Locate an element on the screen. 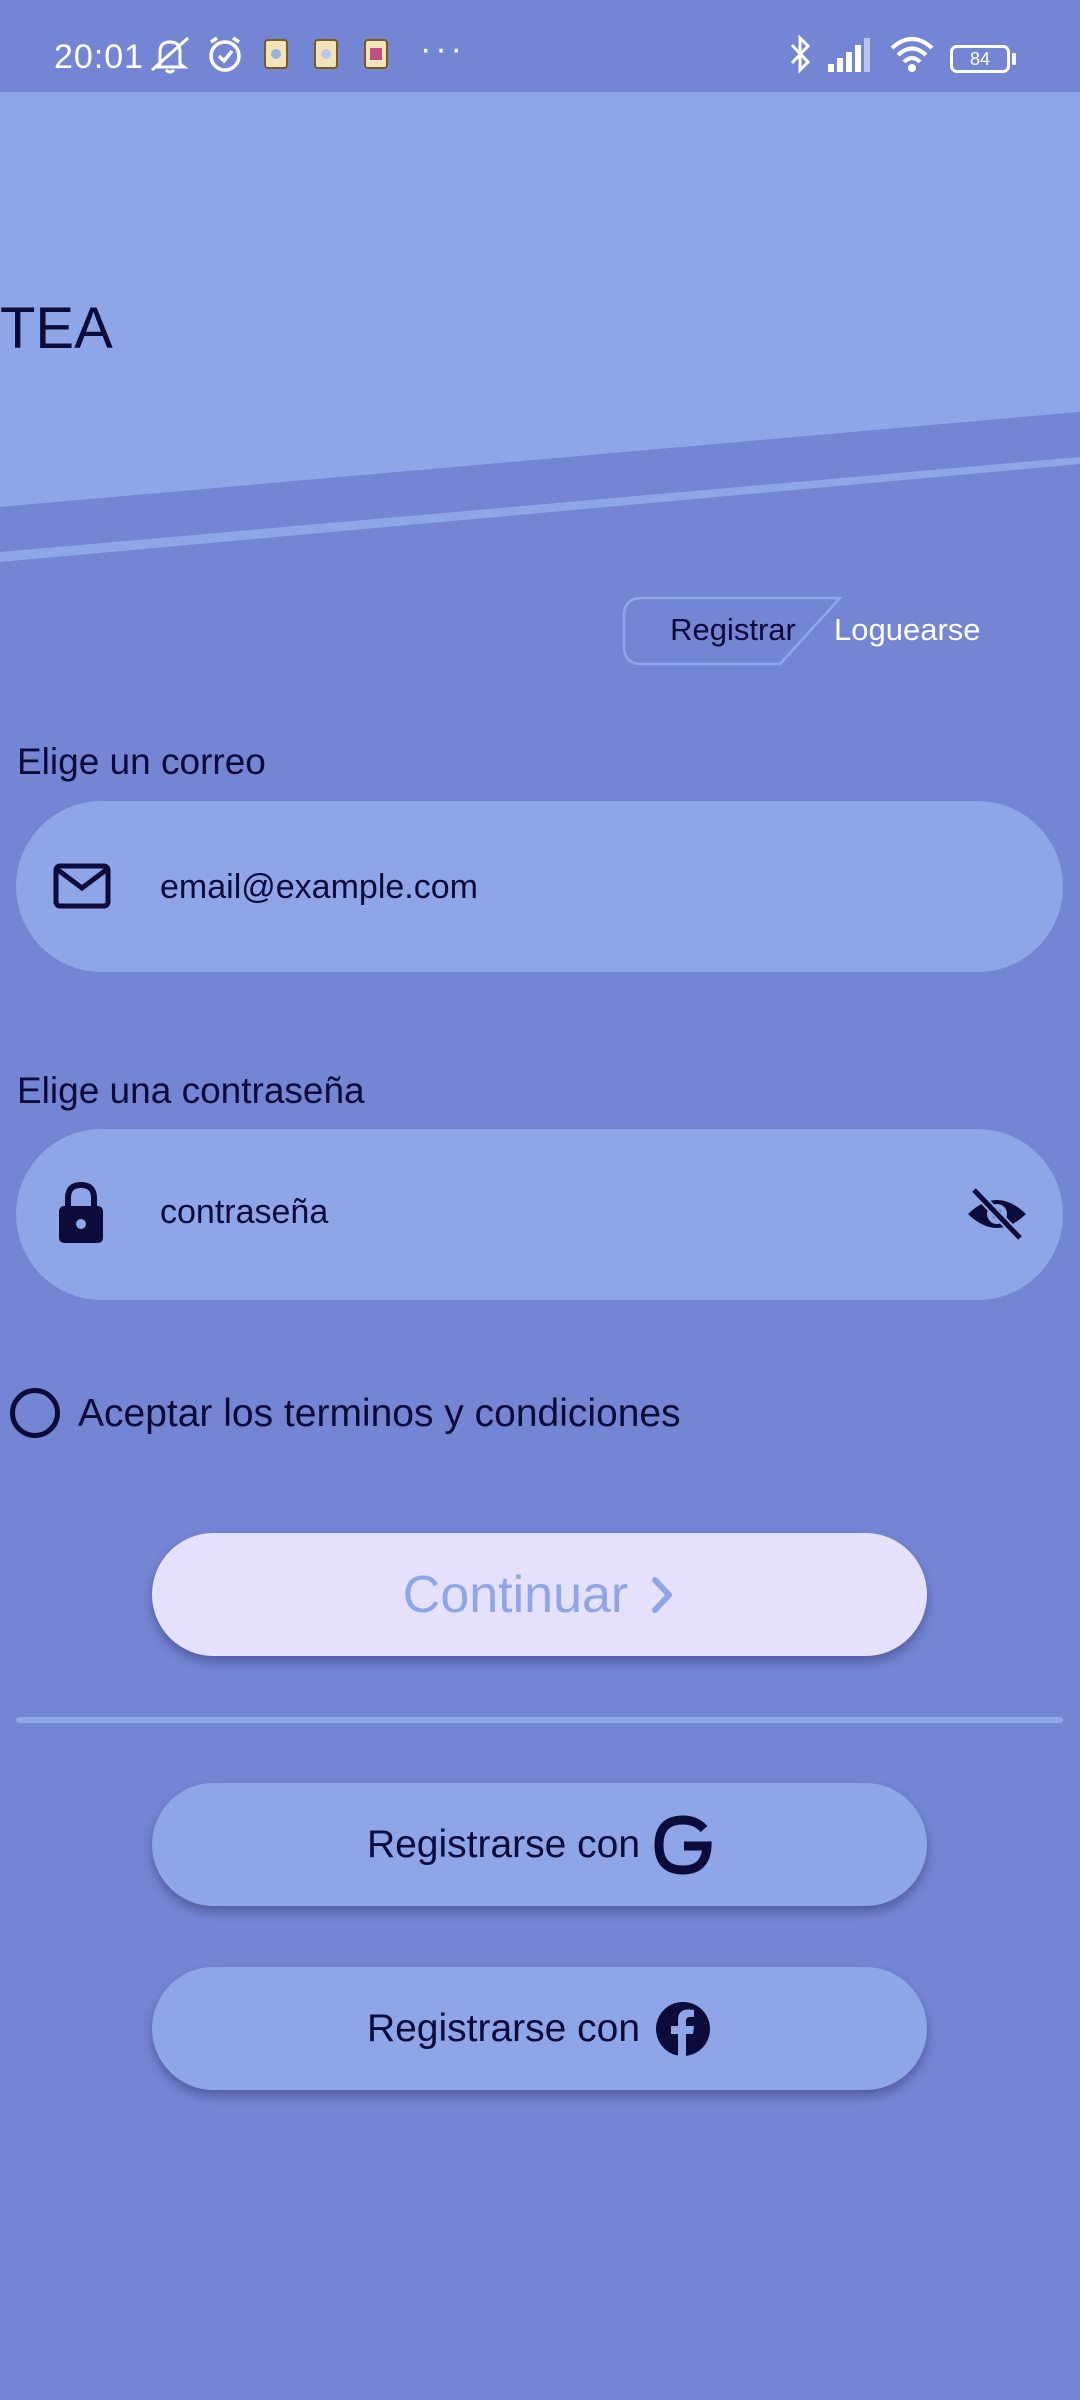 The image size is (1080, 2400). alarm-icon is located at coordinates (225, 54).